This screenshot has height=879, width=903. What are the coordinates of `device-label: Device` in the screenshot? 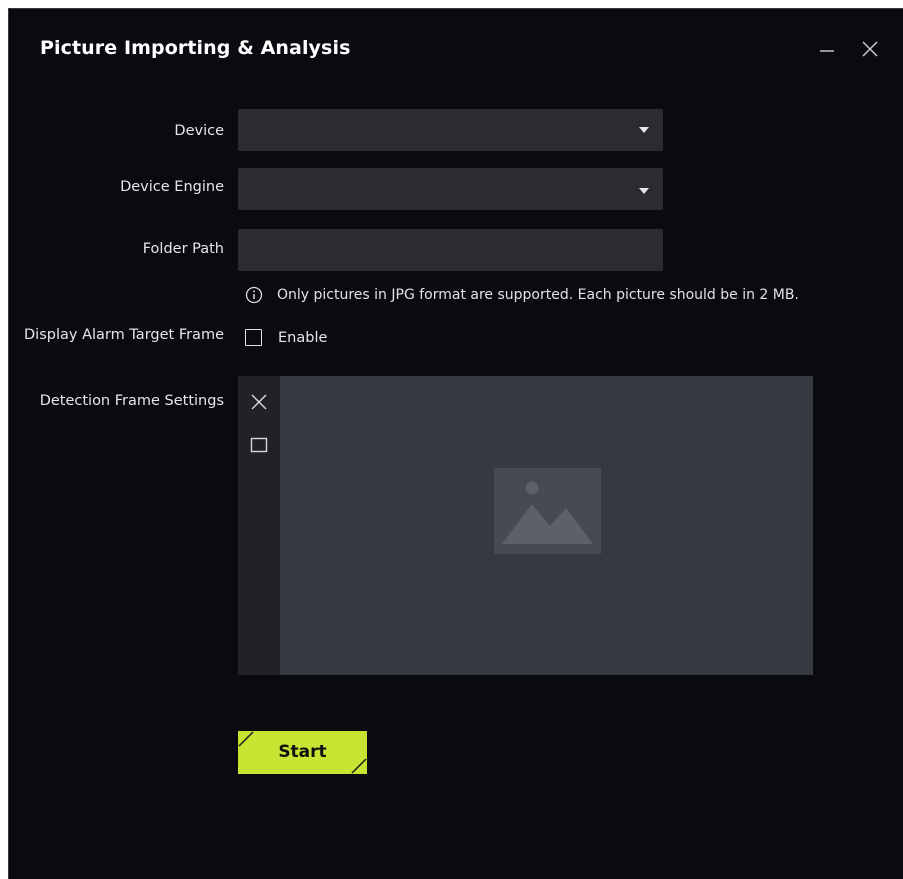 It's located at (199, 131).